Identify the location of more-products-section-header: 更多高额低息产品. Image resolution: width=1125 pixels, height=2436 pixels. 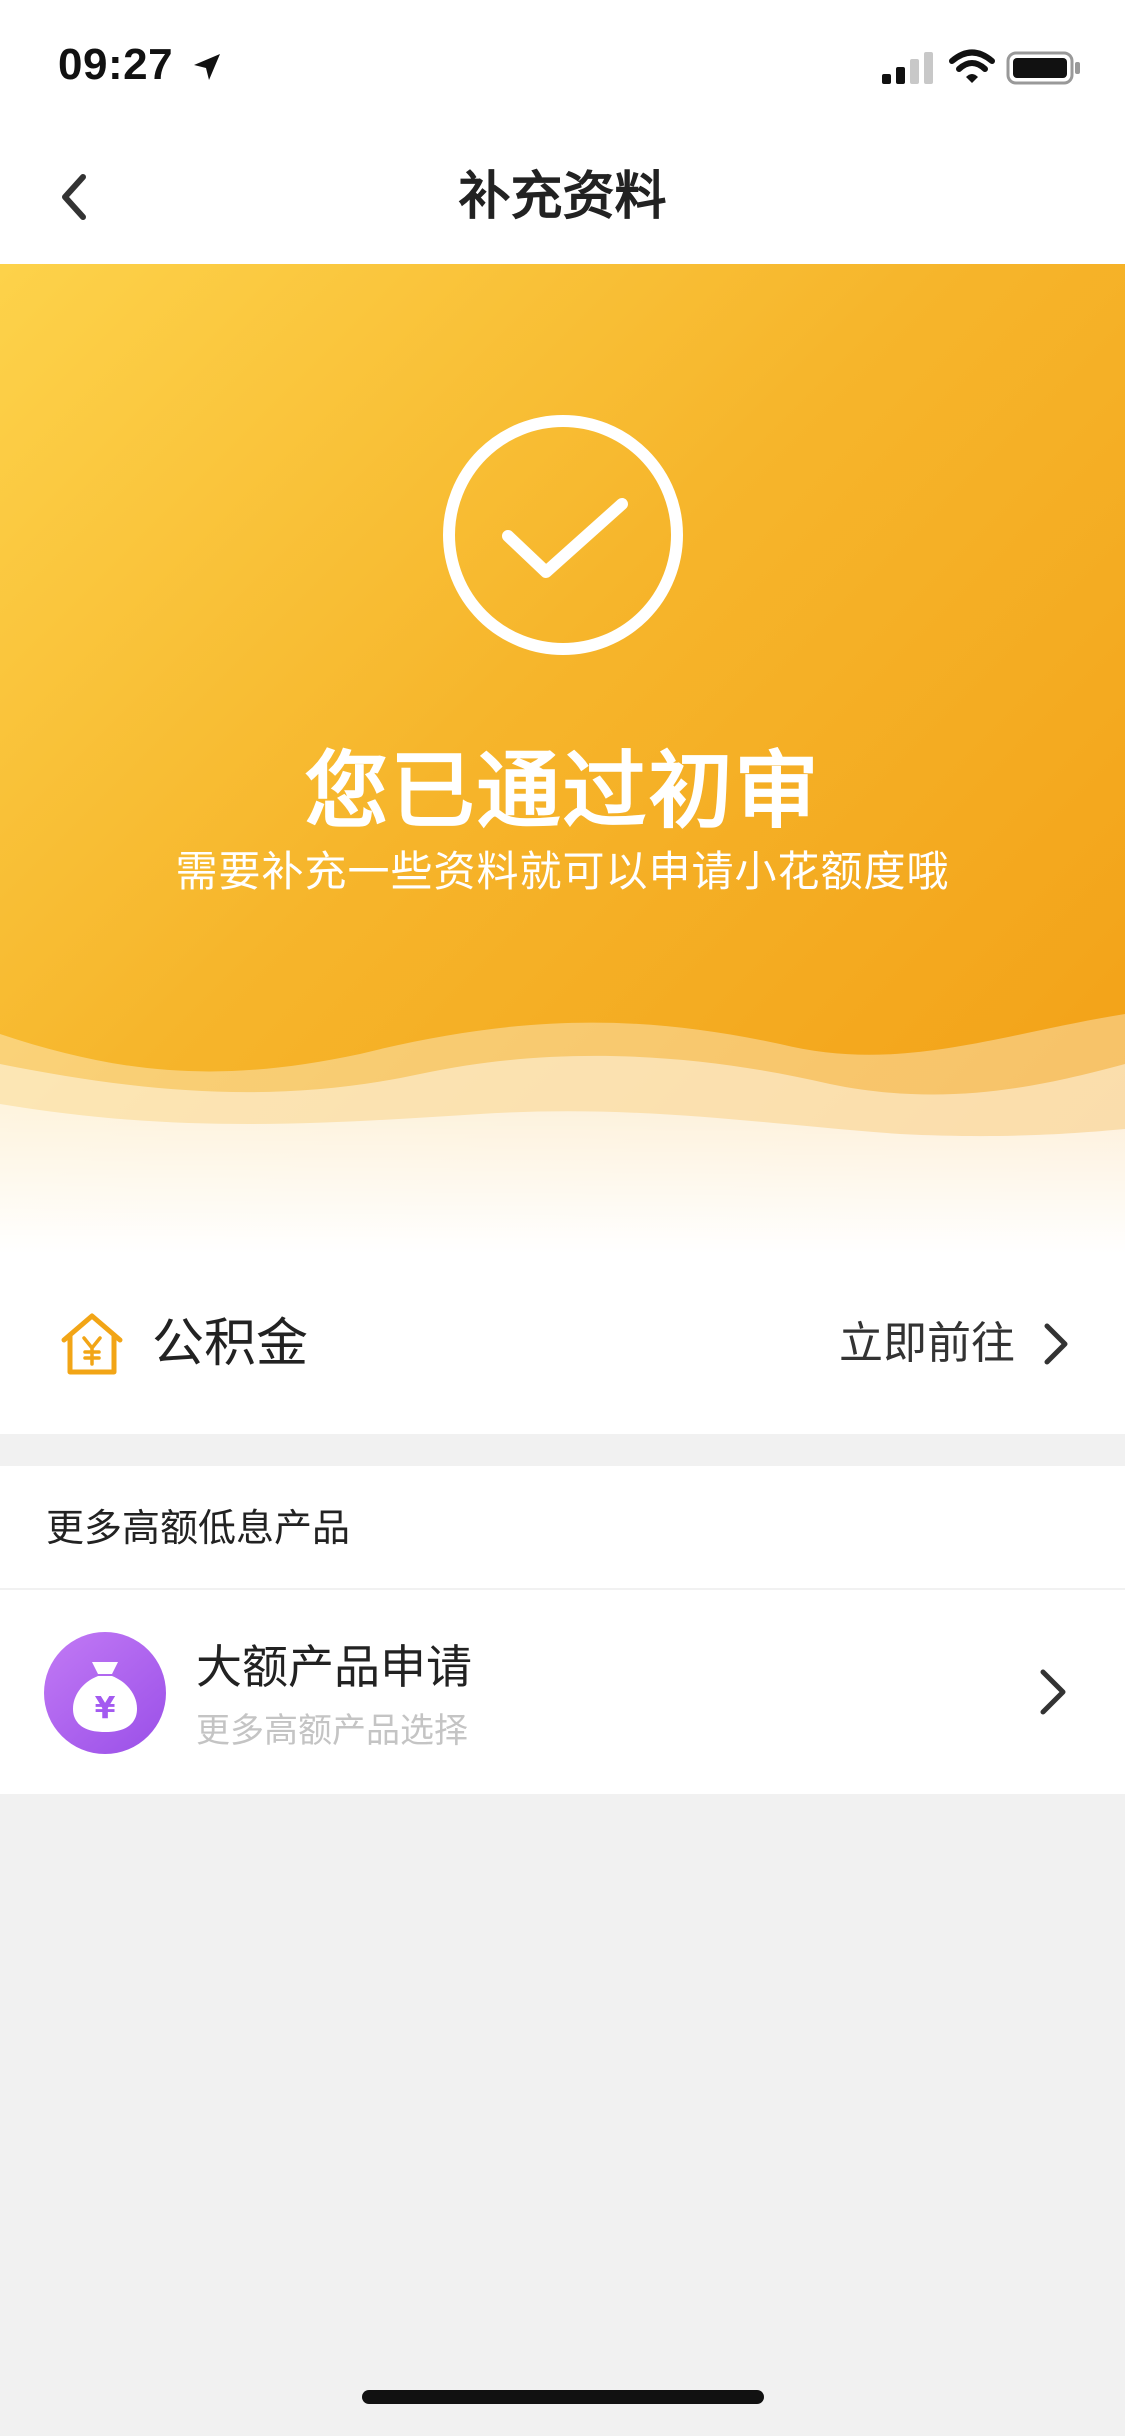
(562, 1528).